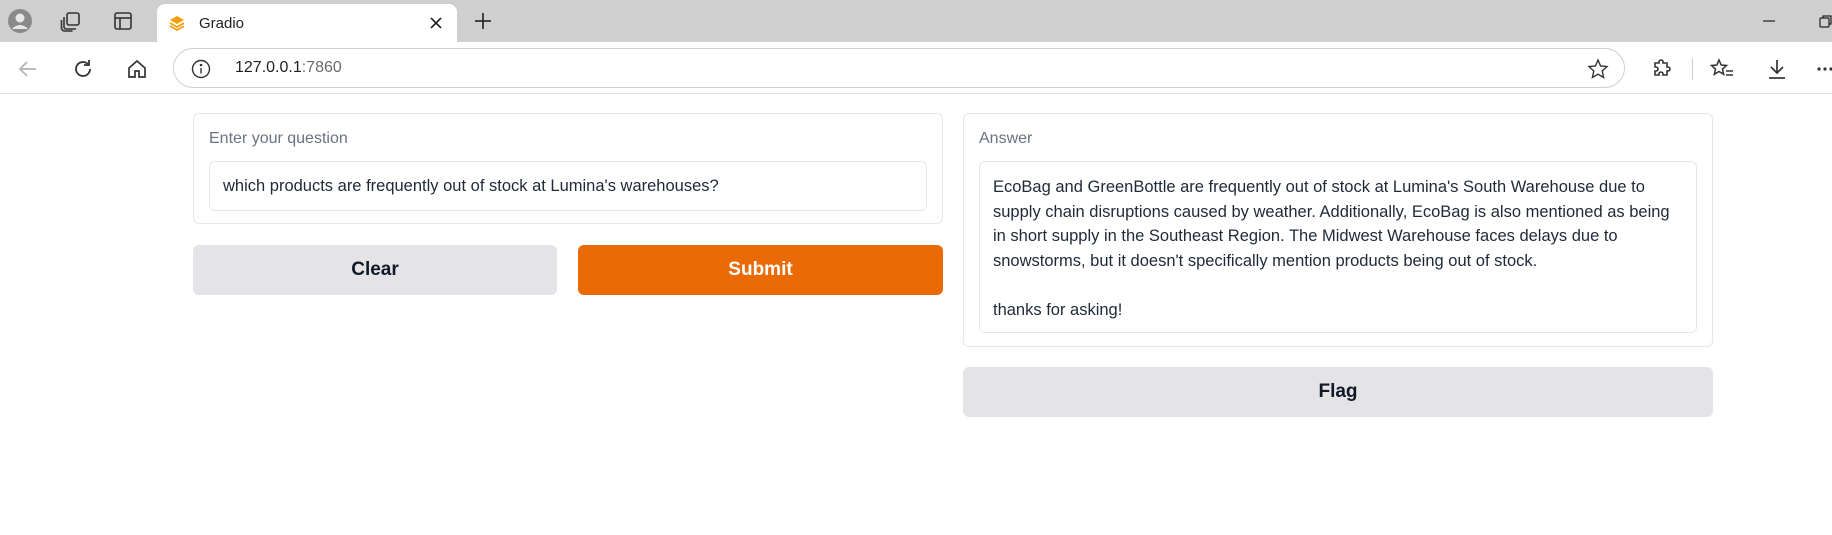 This screenshot has width=1832, height=535. I want to click on toolbar-divider, so click(1692, 69).